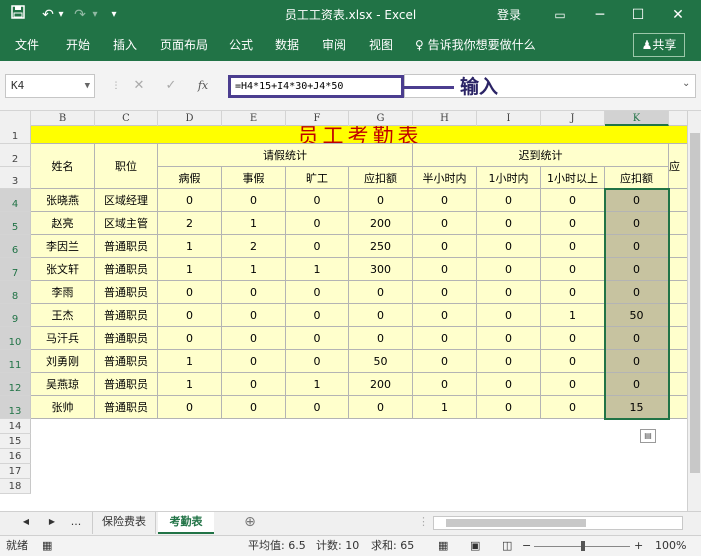 This screenshot has height=556, width=701. What do you see at coordinates (15, 471) in the screenshot?
I see `row-header-17: 17` at bounding box center [15, 471].